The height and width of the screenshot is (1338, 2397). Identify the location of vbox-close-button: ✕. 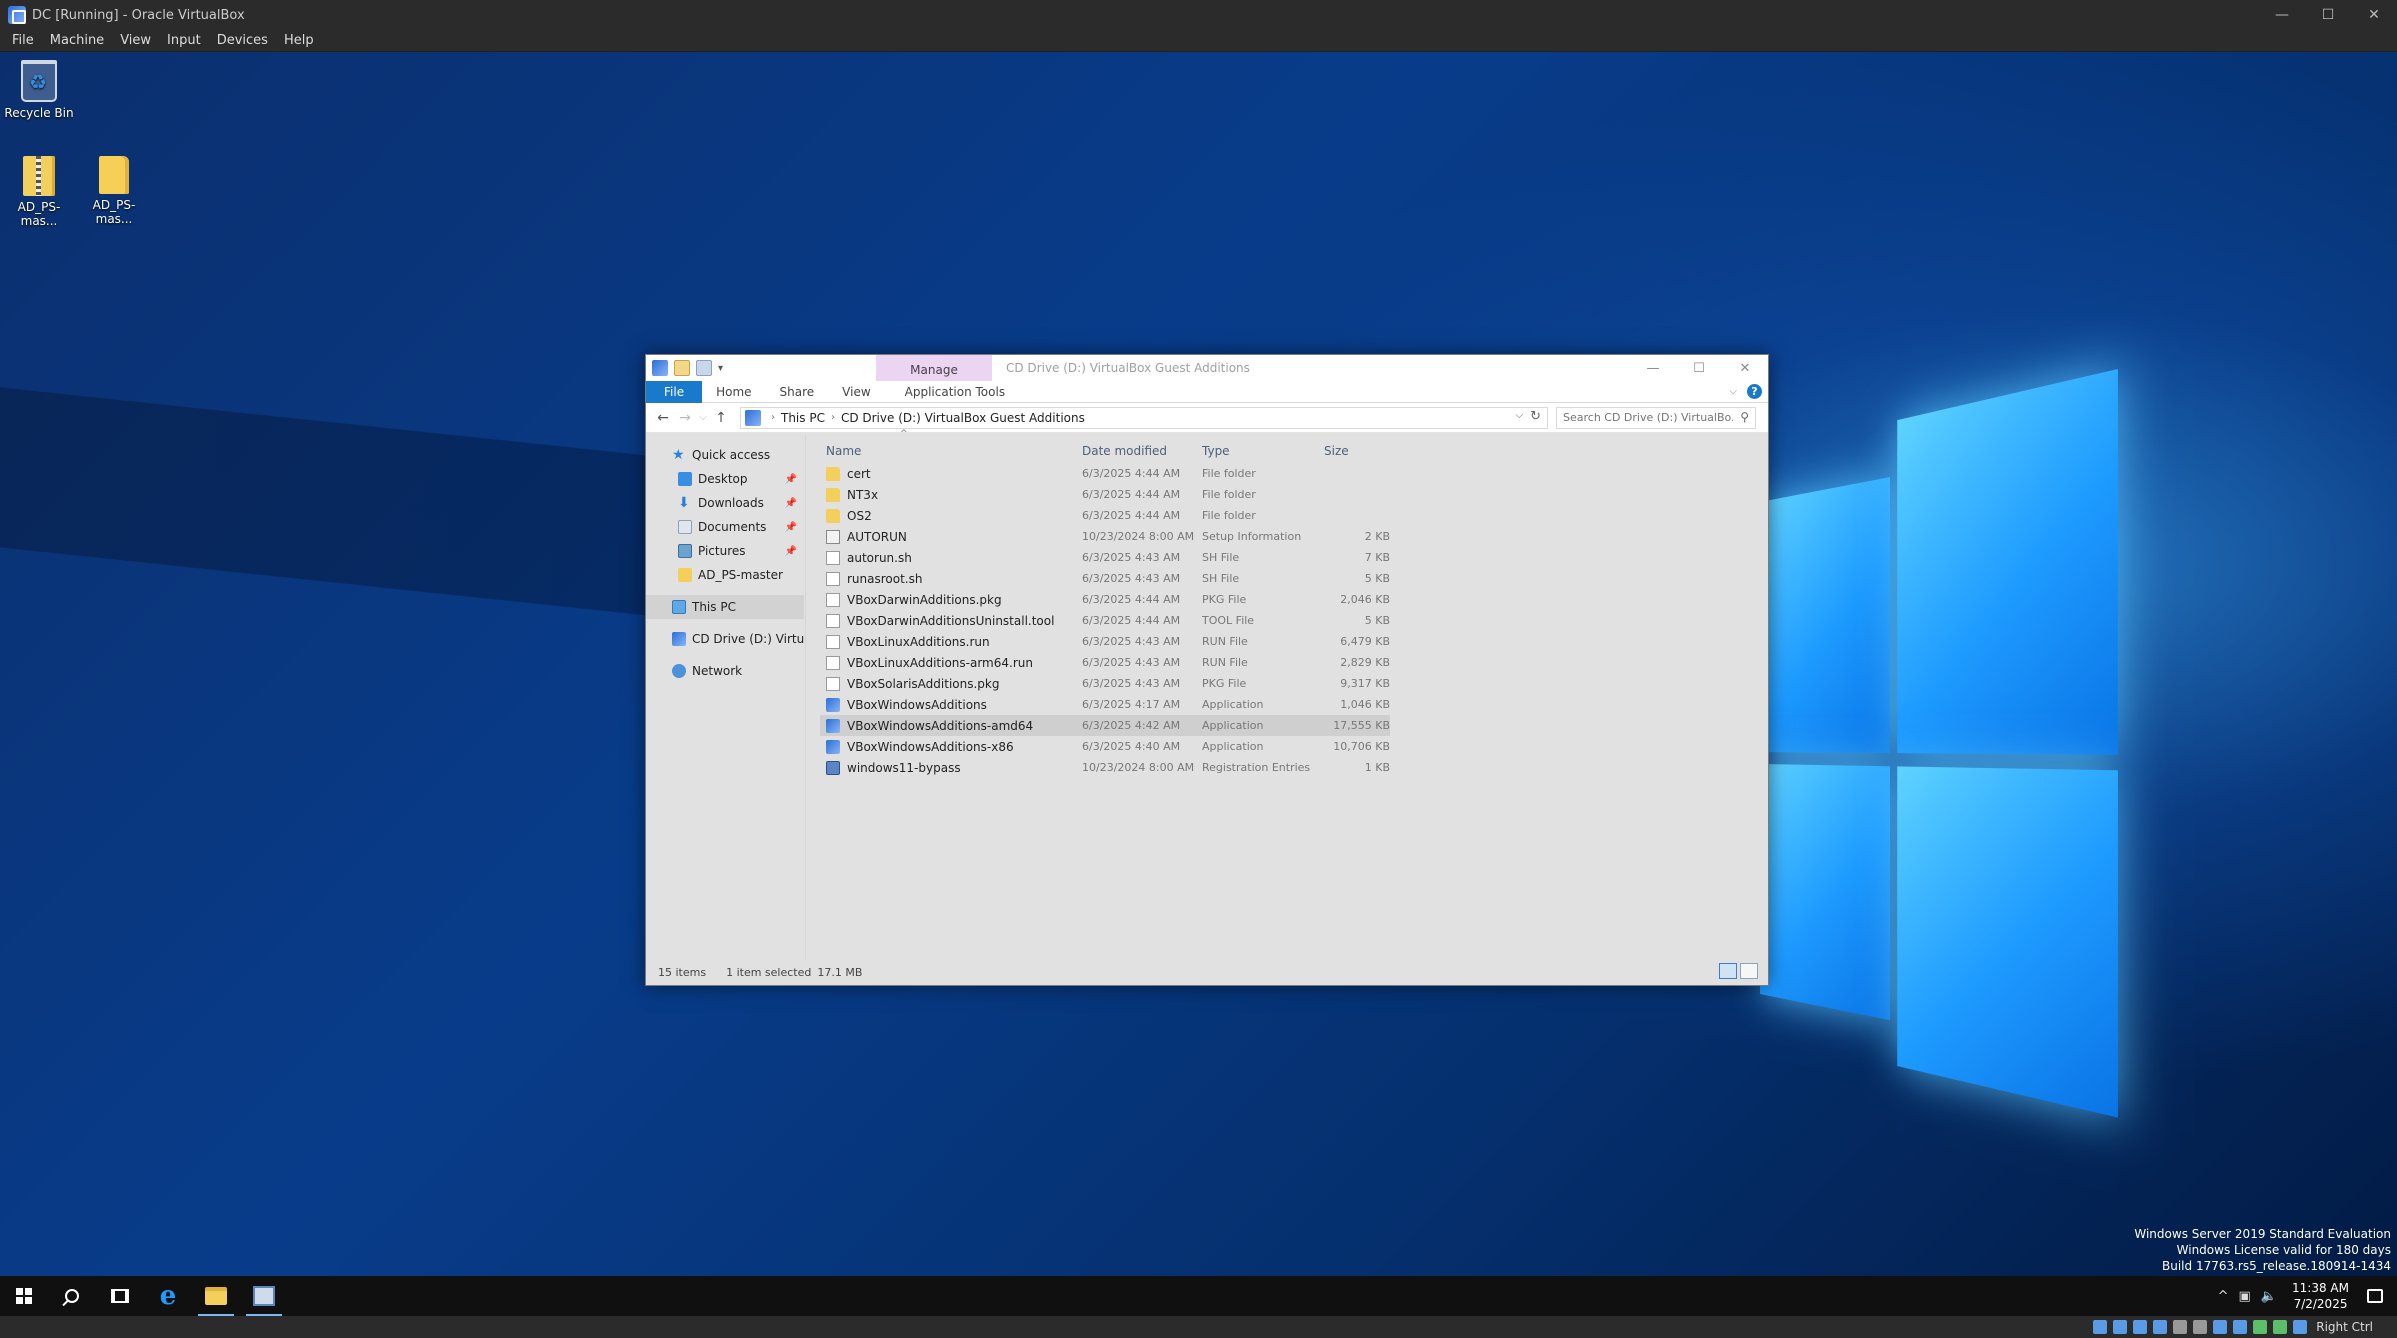
(2374, 15).